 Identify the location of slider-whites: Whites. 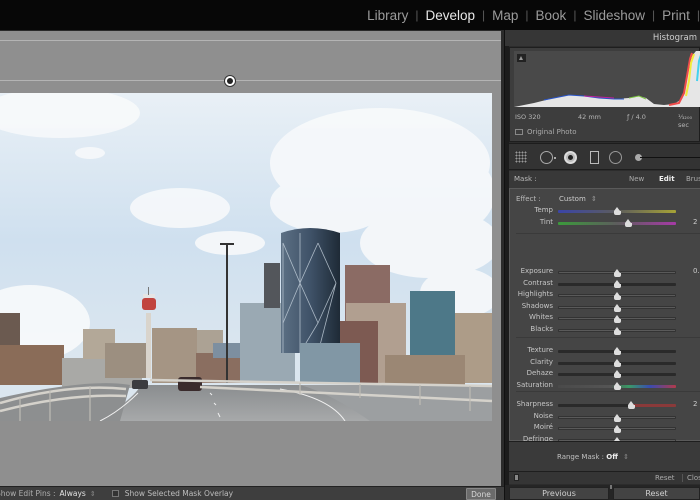
(605, 318).